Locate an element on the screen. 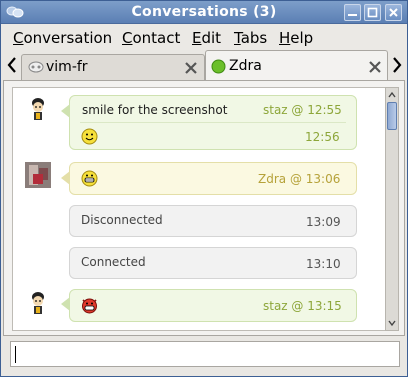 Image resolution: width=408 pixels, height=377 pixels. tab-scroll-right-icon is located at coordinates (397, 65).